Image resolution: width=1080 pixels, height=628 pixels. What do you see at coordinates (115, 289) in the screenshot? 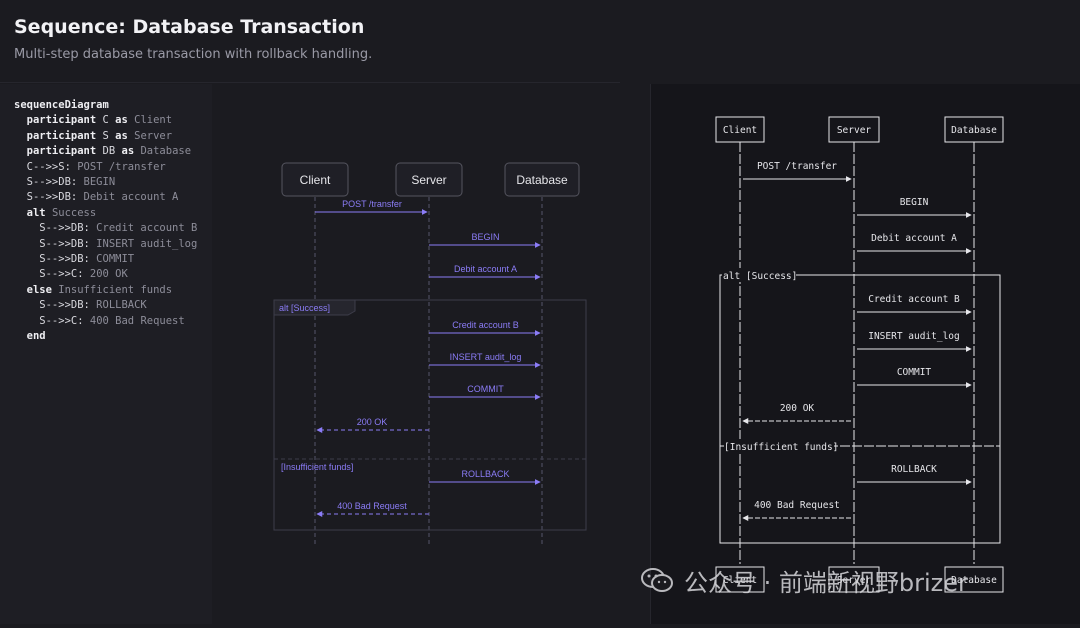
I see `code-token: Insufficient funds` at bounding box center [115, 289].